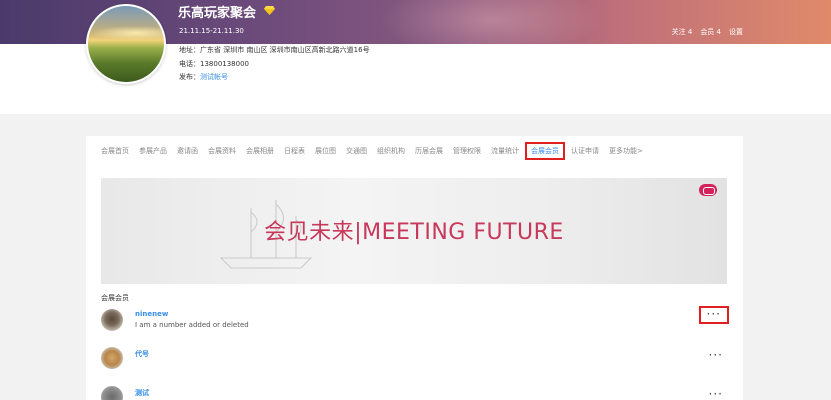 This screenshot has height=400, width=831. Describe the element at coordinates (325, 153) in the screenshot. I see `nav-booth-map: 展位图` at that location.